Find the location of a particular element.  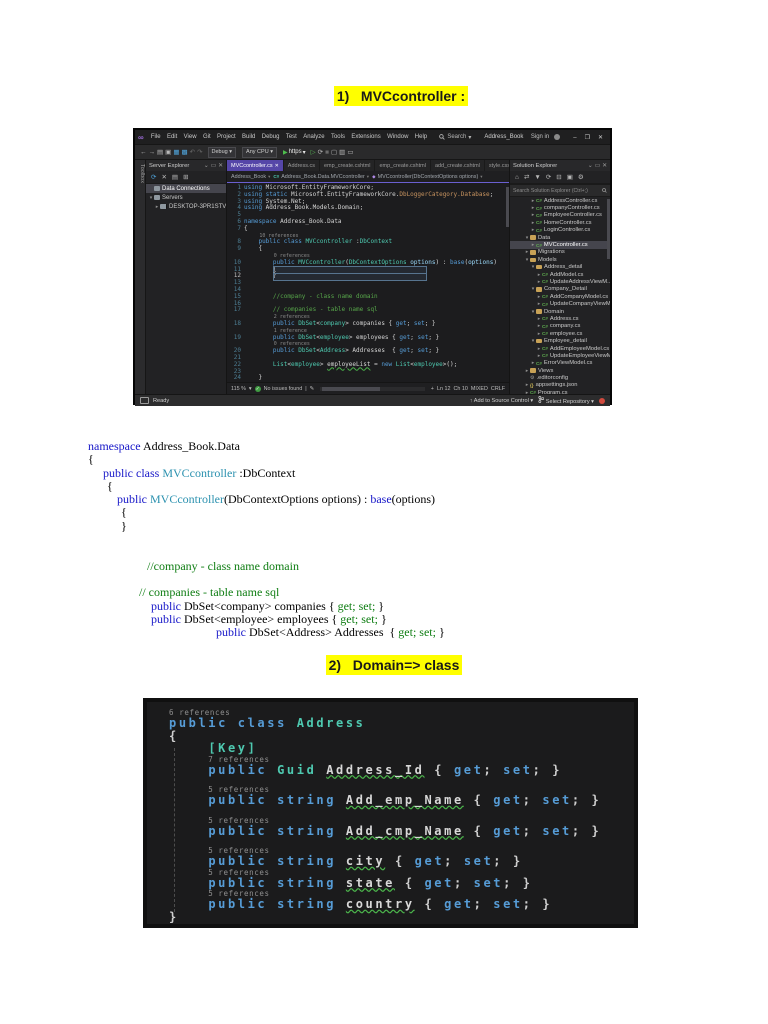

stop-refresh-icon: ✕ is located at coordinates (163, 177).